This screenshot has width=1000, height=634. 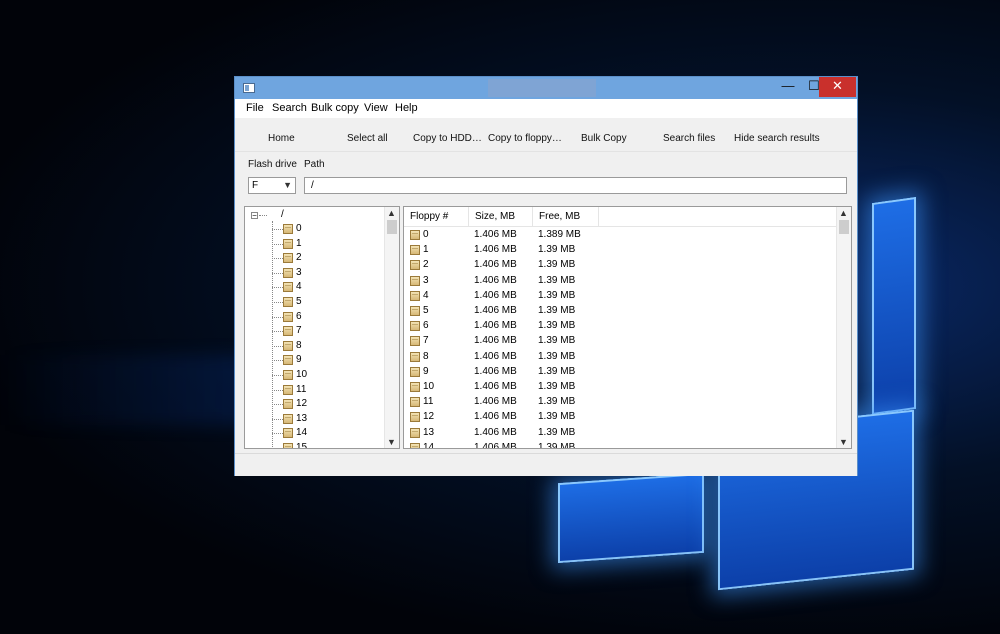 I want to click on hide-search-results-button: Hide search results, so click(x=777, y=138).